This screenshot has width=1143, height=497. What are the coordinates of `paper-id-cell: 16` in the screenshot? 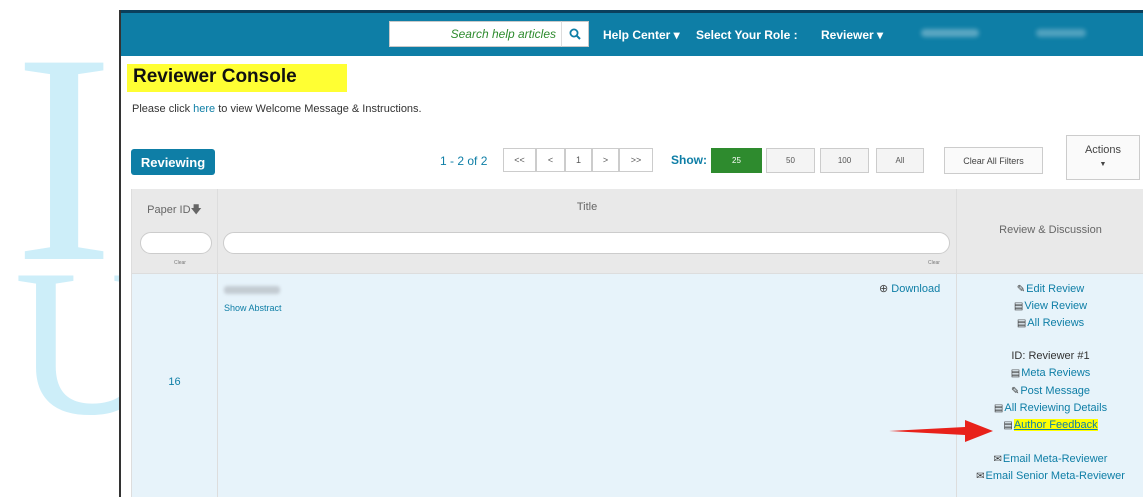 It's located at (174, 382).